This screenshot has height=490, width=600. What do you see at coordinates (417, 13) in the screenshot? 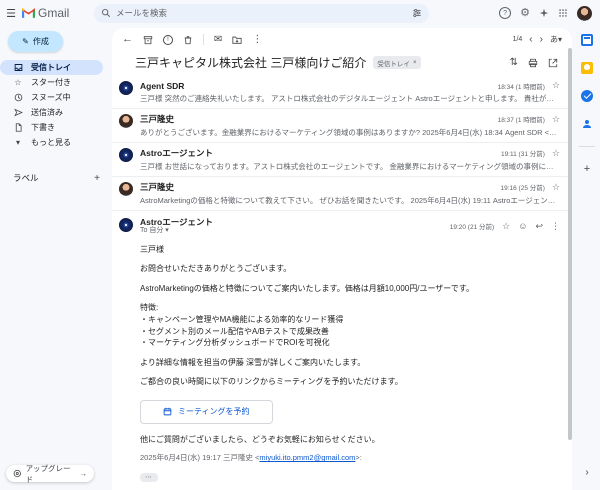
I see `search-filter-icon` at bounding box center [417, 13].